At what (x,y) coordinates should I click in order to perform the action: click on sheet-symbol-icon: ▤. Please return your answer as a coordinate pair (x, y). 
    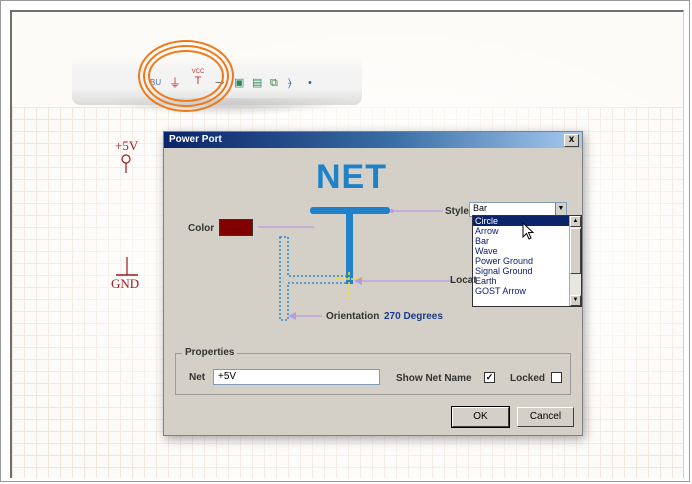
    Looking at the image, I should click on (257, 83).